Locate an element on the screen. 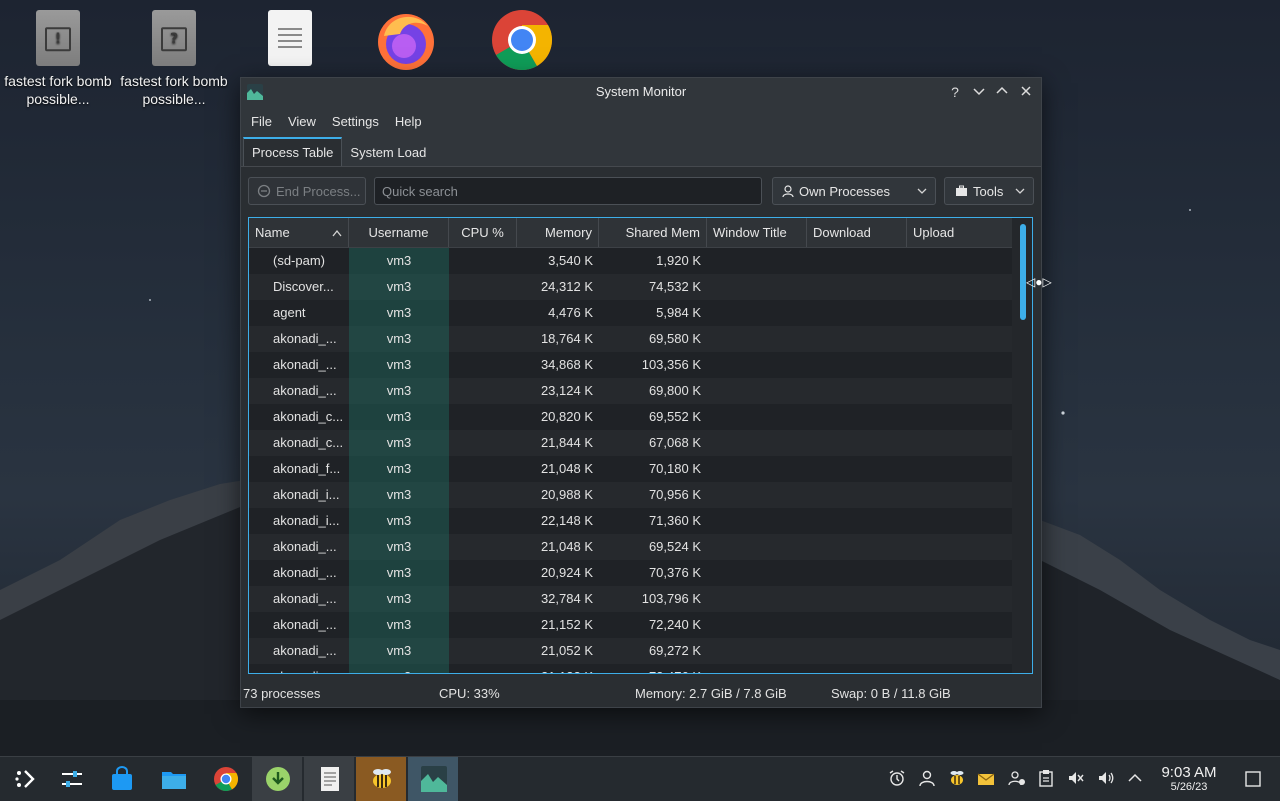 The width and height of the screenshot is (1280, 801). column-cpu: CPU % is located at coordinates (483, 232).